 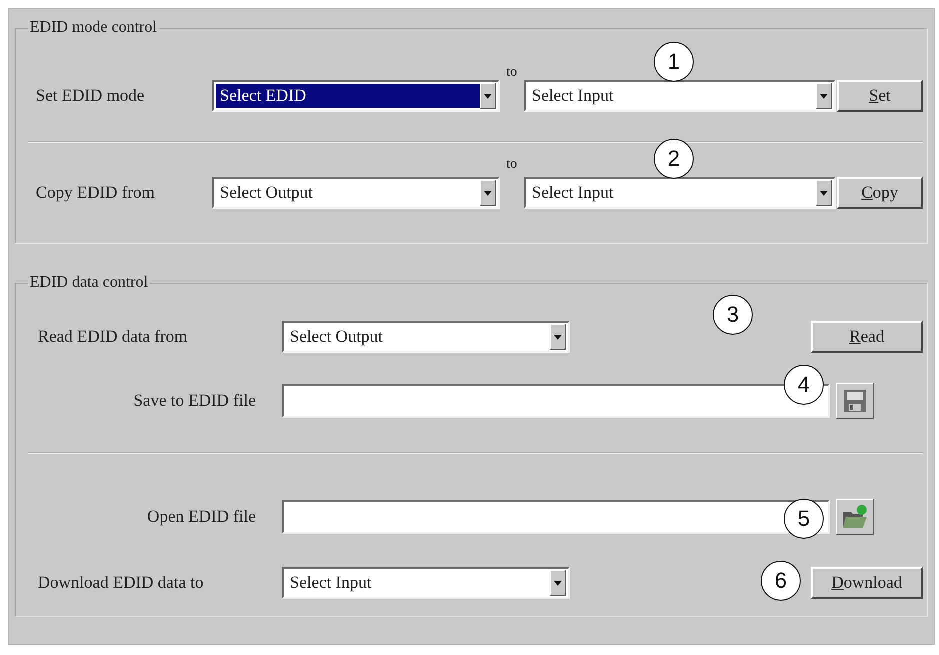 I want to click on callout-number: 1, so click(x=674, y=62).